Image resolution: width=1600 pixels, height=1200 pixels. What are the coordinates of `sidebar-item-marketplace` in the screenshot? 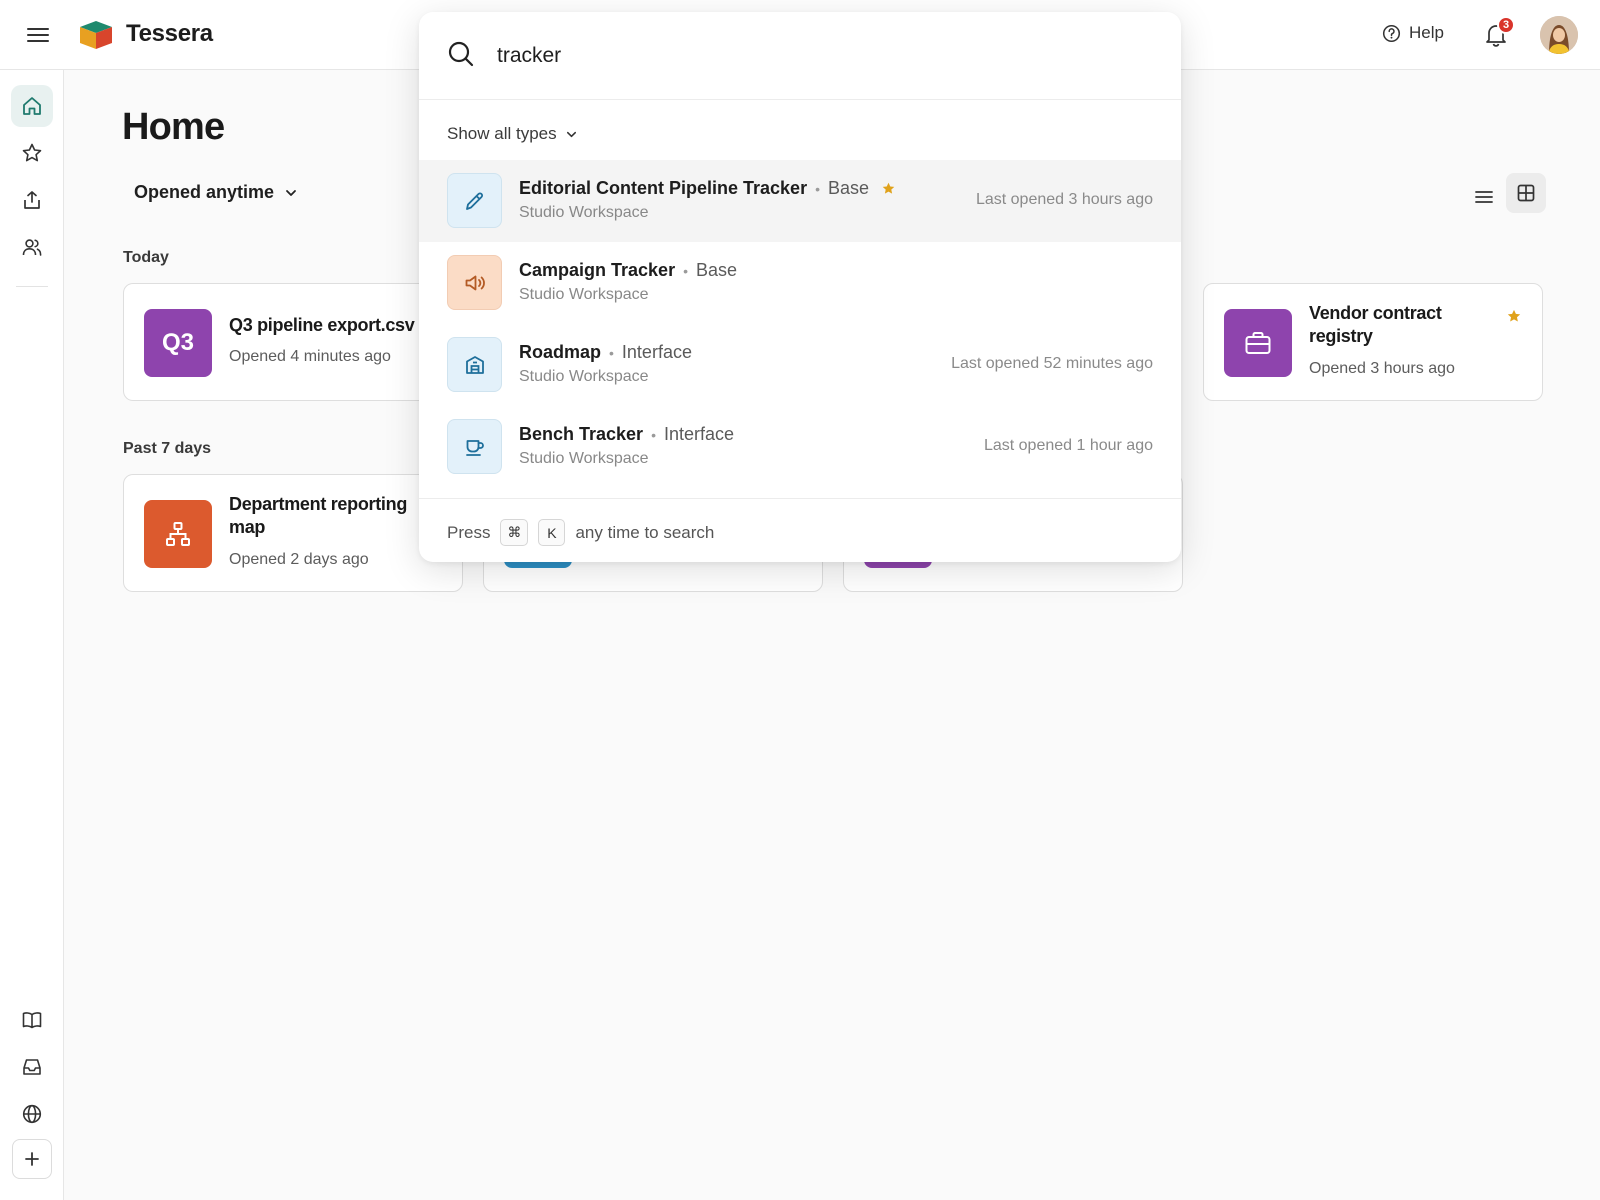 It's located at (32, 1114).